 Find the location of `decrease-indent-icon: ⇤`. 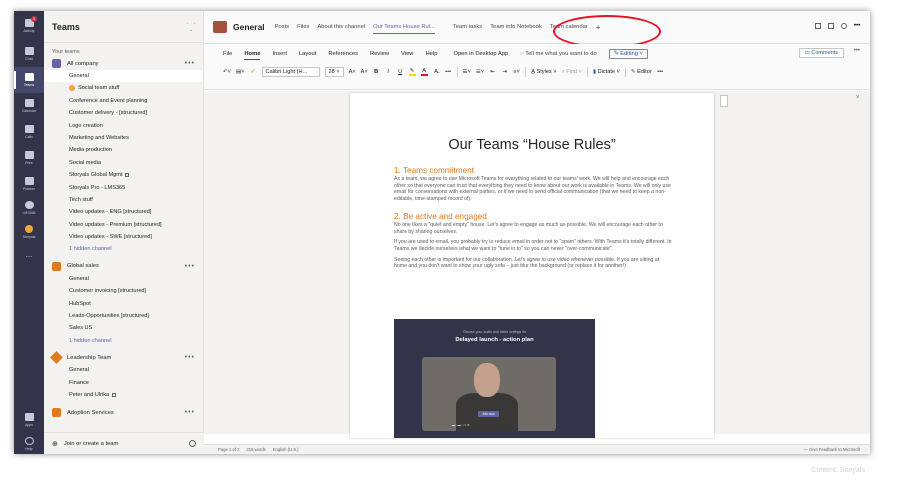

decrease-indent-icon: ⇤ is located at coordinates (492, 72).